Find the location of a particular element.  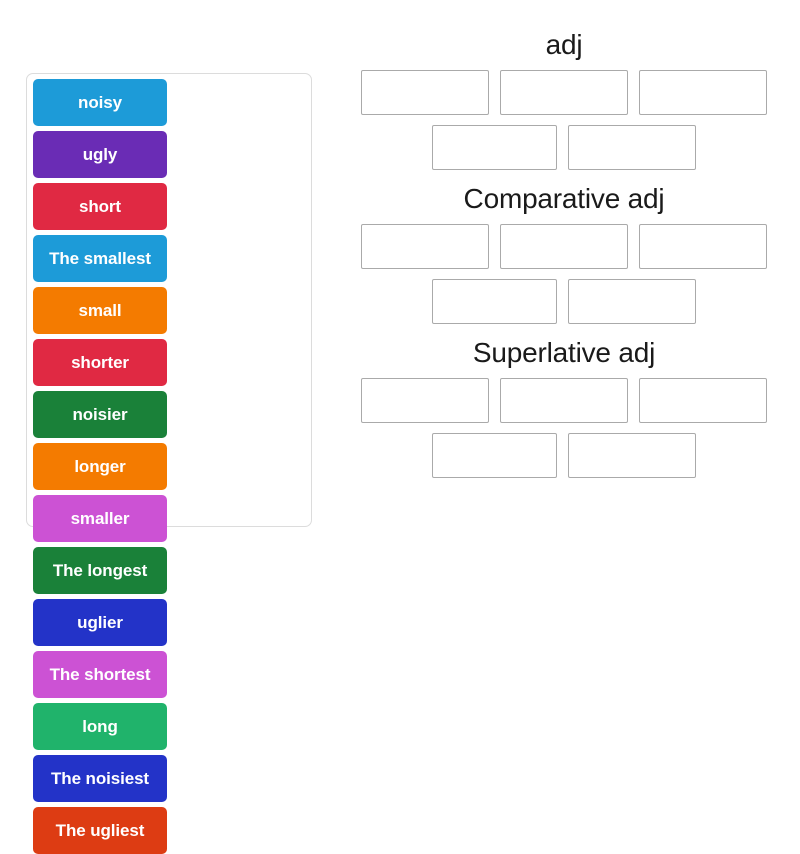

word-tile: The ugliest is located at coordinates (100, 830).